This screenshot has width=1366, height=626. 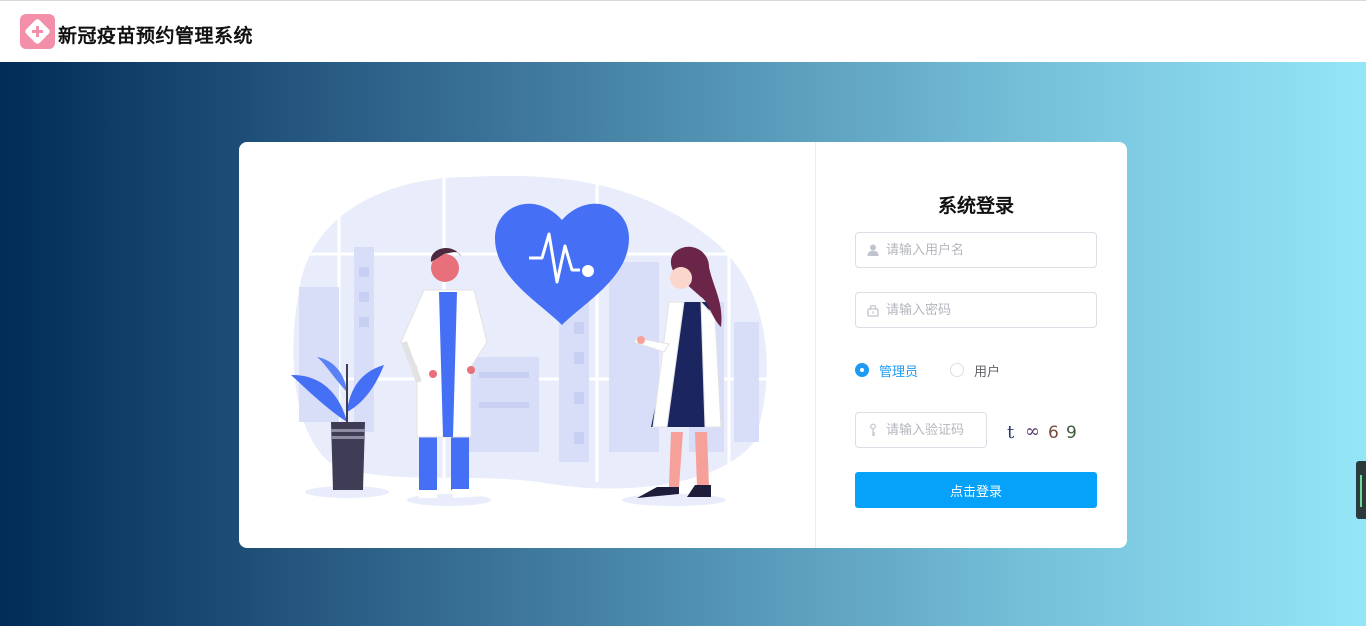 I want to click on captcha-field, so click(x=921, y=430).